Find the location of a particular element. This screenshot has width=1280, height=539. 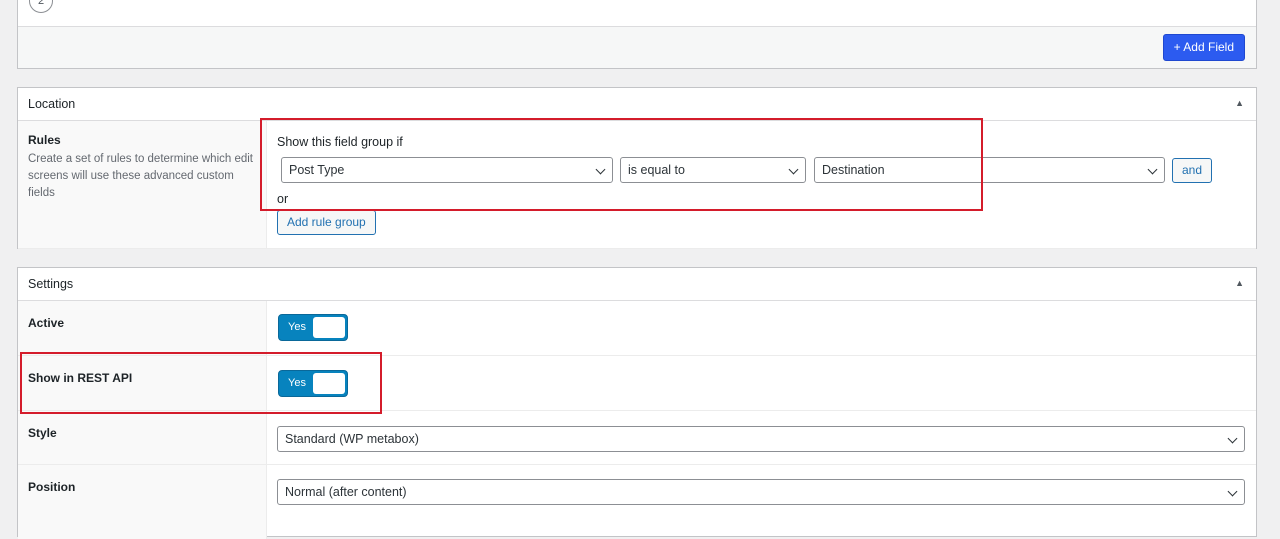

field-order-number: 2 is located at coordinates (41, 6).